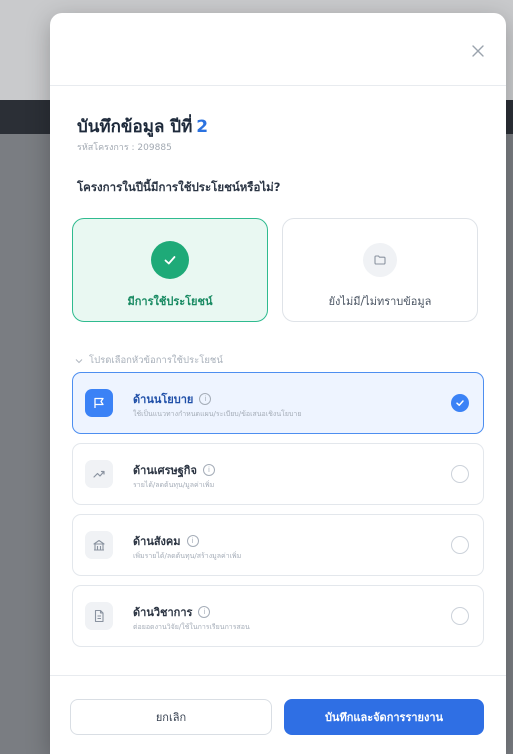 This screenshot has width=513, height=754. I want to click on header-divider, so click(278, 85).